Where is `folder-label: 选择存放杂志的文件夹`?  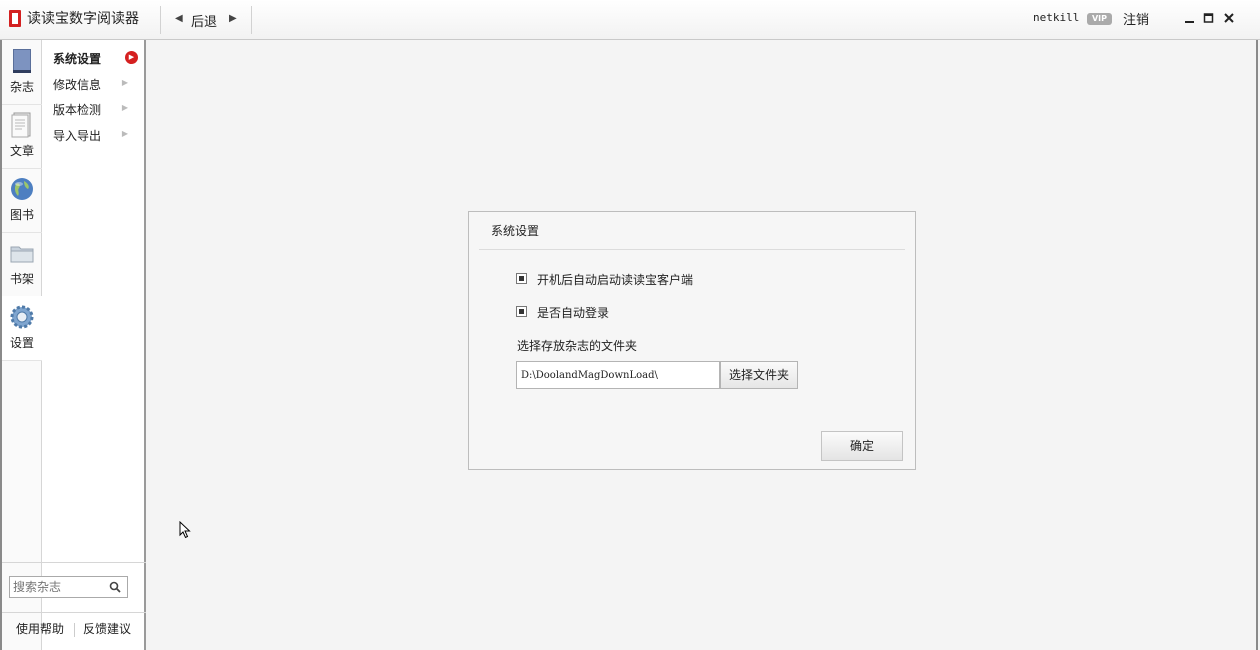
folder-label: 选择存放杂志的文件夹 is located at coordinates (577, 346).